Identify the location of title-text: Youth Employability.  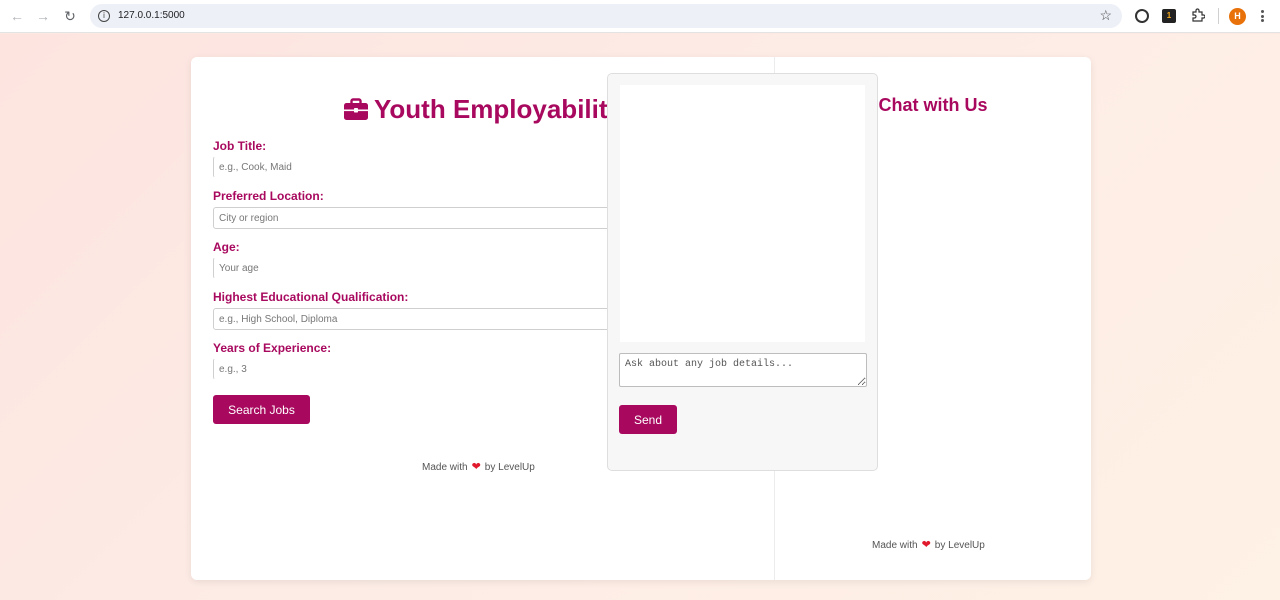
(498, 109).